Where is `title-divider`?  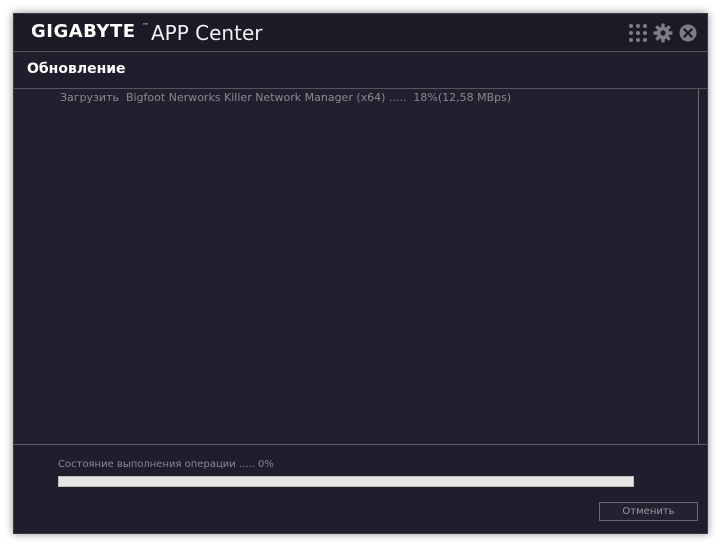 title-divider is located at coordinates (360, 51).